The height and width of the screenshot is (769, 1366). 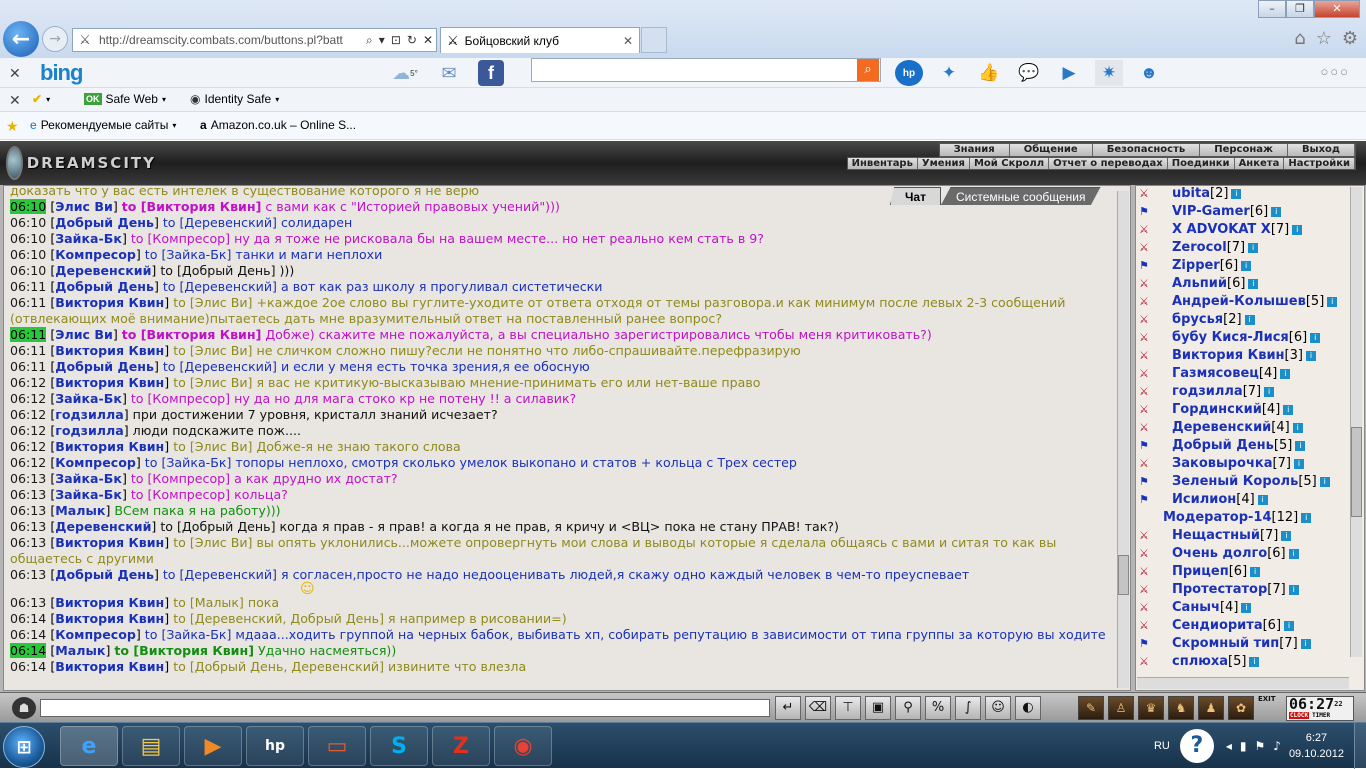 I want to click on dog-icon: ✿, so click(x=1241, y=708).